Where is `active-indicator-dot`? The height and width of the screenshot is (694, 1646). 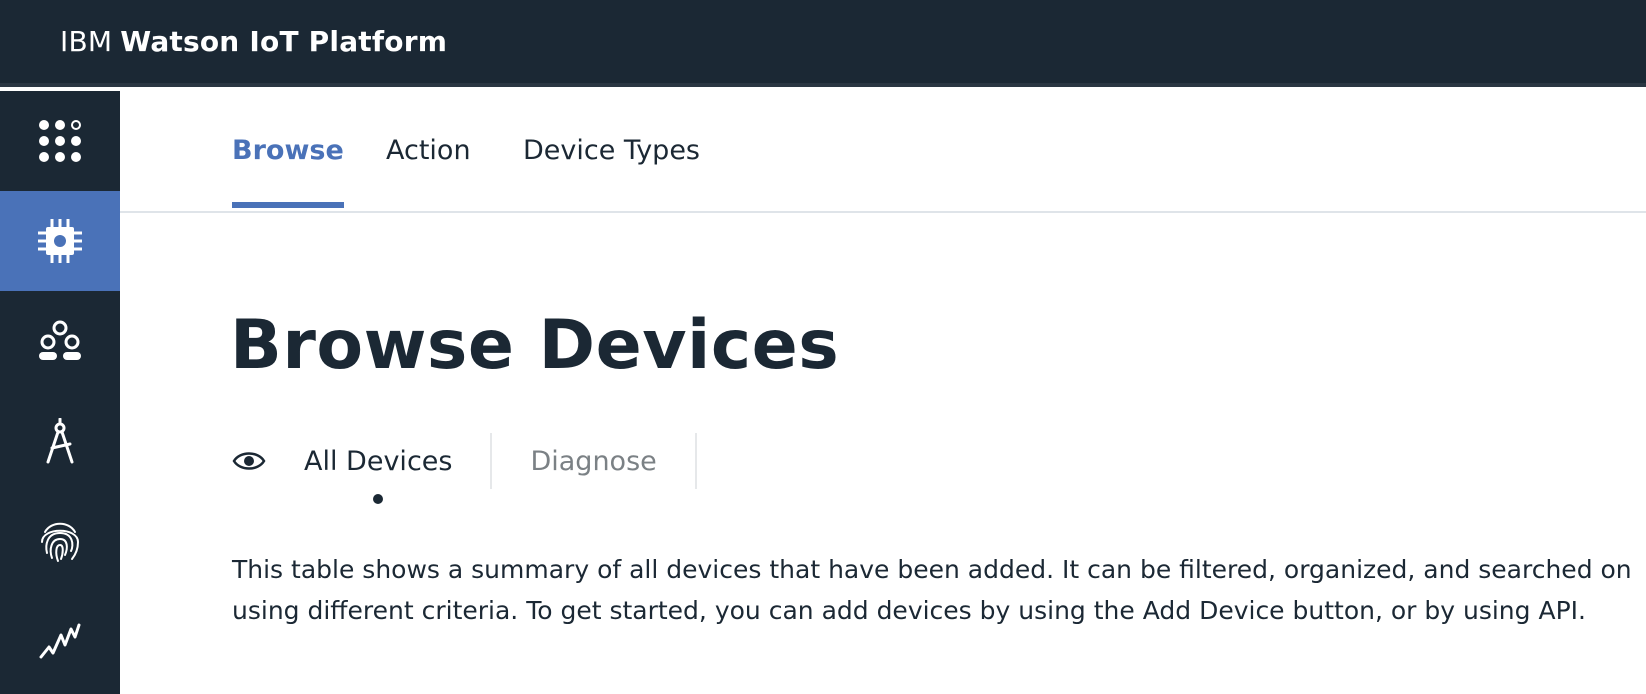 active-indicator-dot is located at coordinates (378, 498).